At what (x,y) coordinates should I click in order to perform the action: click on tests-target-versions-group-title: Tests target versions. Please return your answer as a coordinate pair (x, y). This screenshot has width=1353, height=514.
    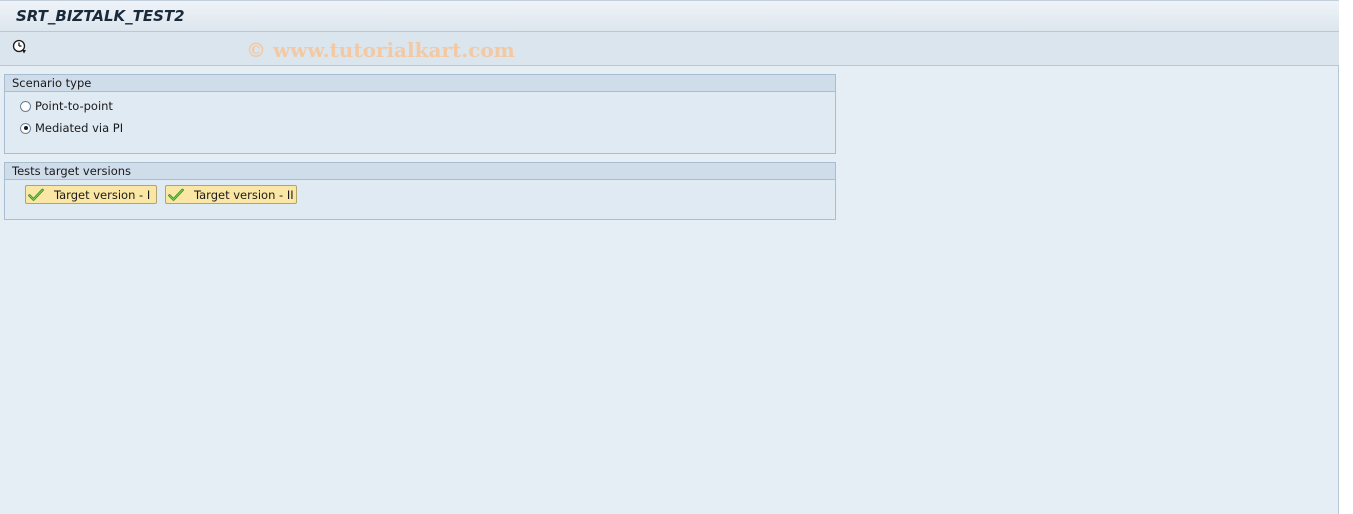
    Looking at the image, I should click on (420, 171).